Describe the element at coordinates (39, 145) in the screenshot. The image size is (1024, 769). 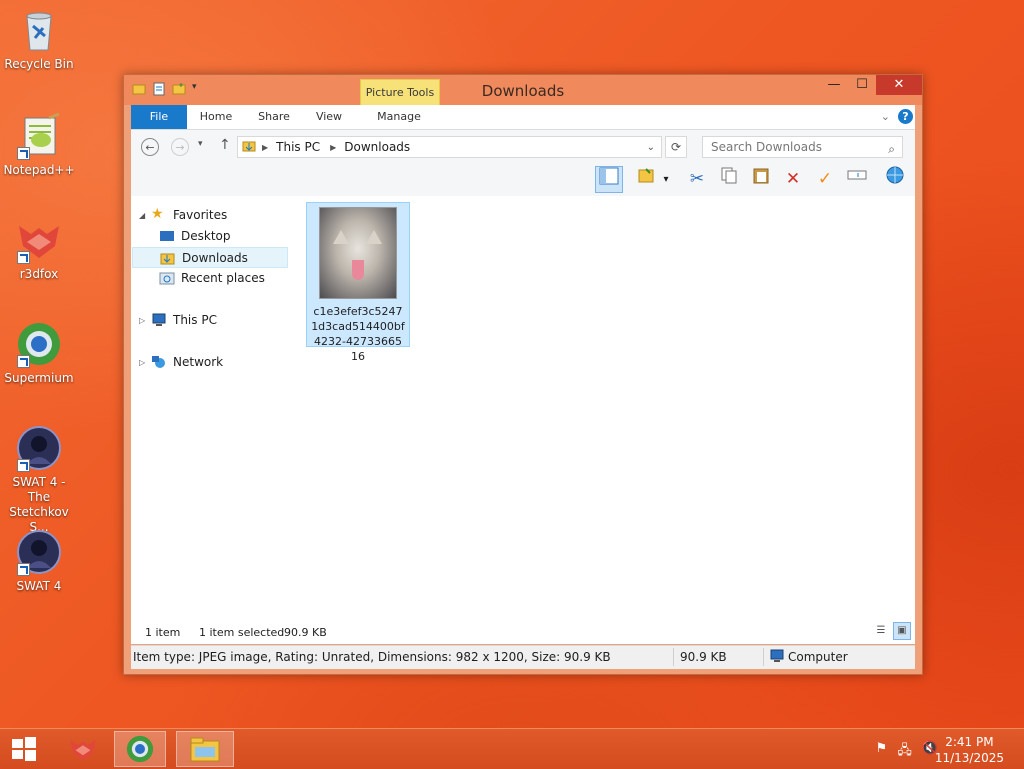
I see `desktop-icon-notepadpp: Notepad++` at that location.